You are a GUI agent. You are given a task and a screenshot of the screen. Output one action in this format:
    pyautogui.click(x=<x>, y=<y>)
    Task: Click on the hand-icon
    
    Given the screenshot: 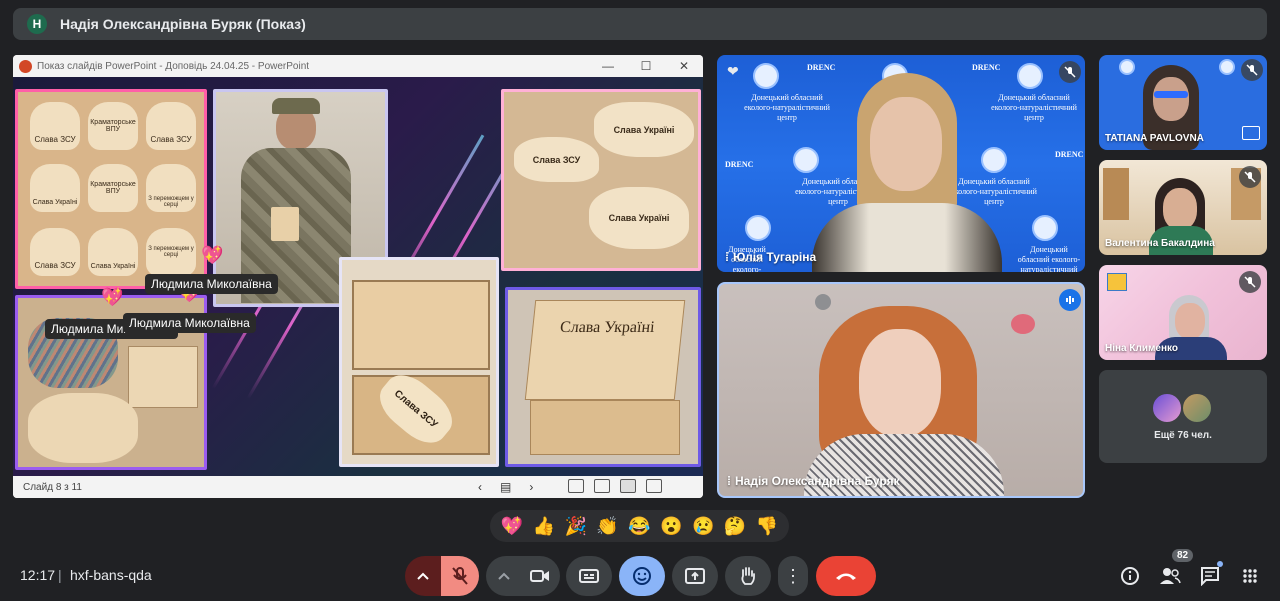 What is the action you would take?
    pyautogui.click(x=748, y=576)
    